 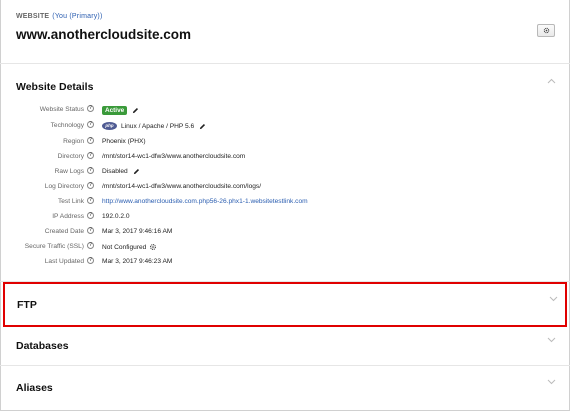 What do you see at coordinates (124, 141) in the screenshot?
I see `region-value: Phoenix (PHX)` at bounding box center [124, 141].